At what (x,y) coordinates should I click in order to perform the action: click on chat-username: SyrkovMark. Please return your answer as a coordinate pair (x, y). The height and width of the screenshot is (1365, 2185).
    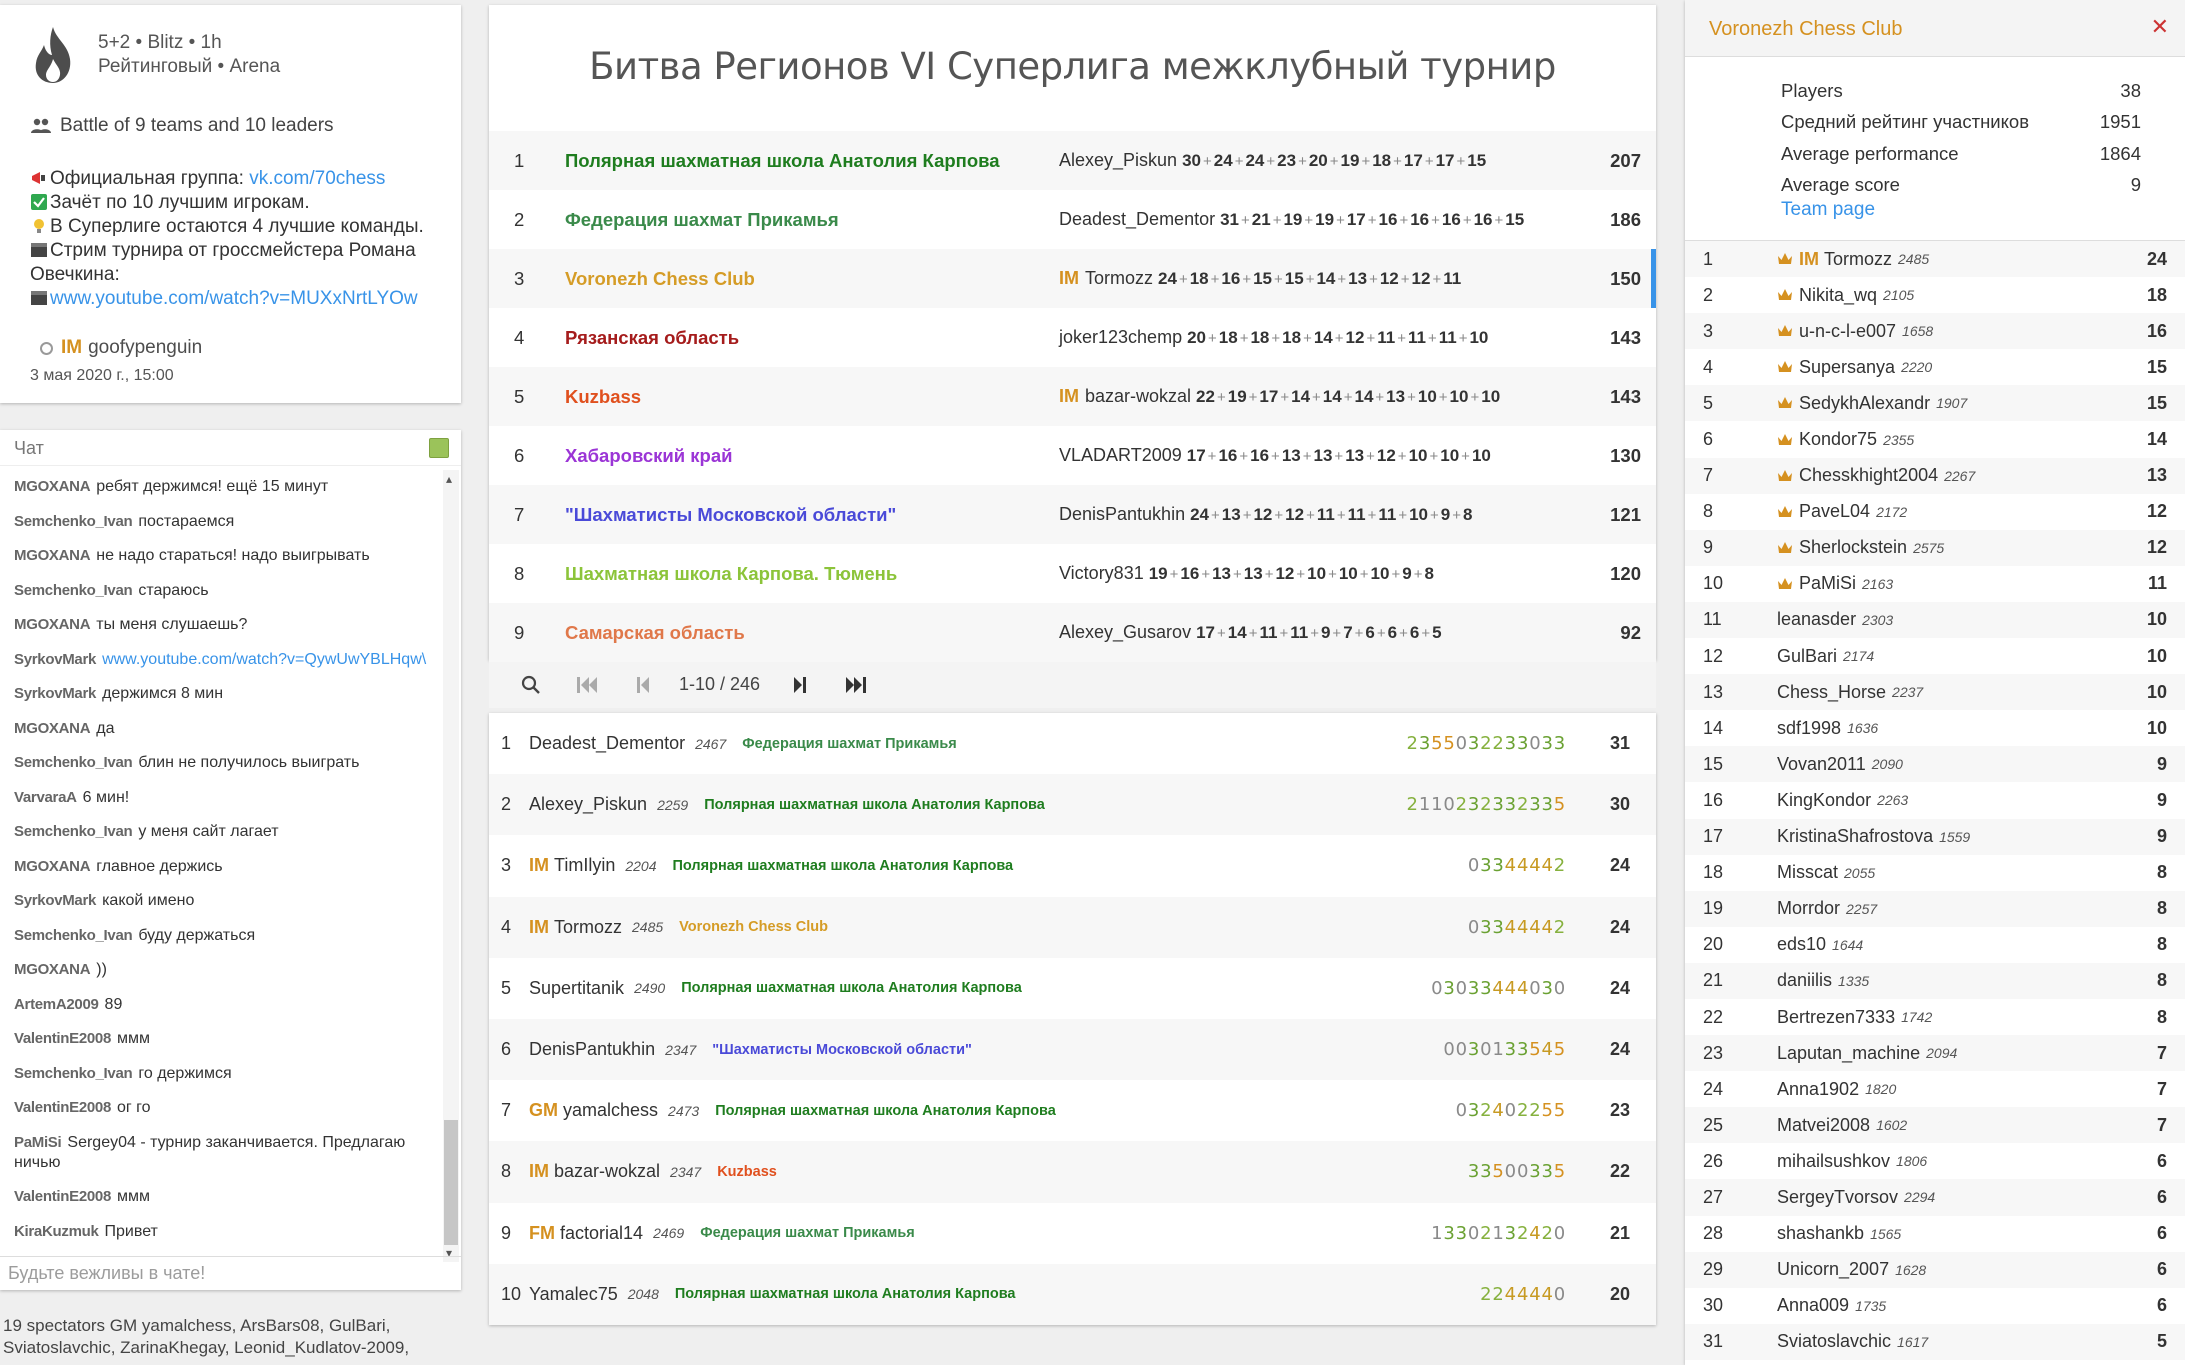
    Looking at the image, I should click on (55, 659).